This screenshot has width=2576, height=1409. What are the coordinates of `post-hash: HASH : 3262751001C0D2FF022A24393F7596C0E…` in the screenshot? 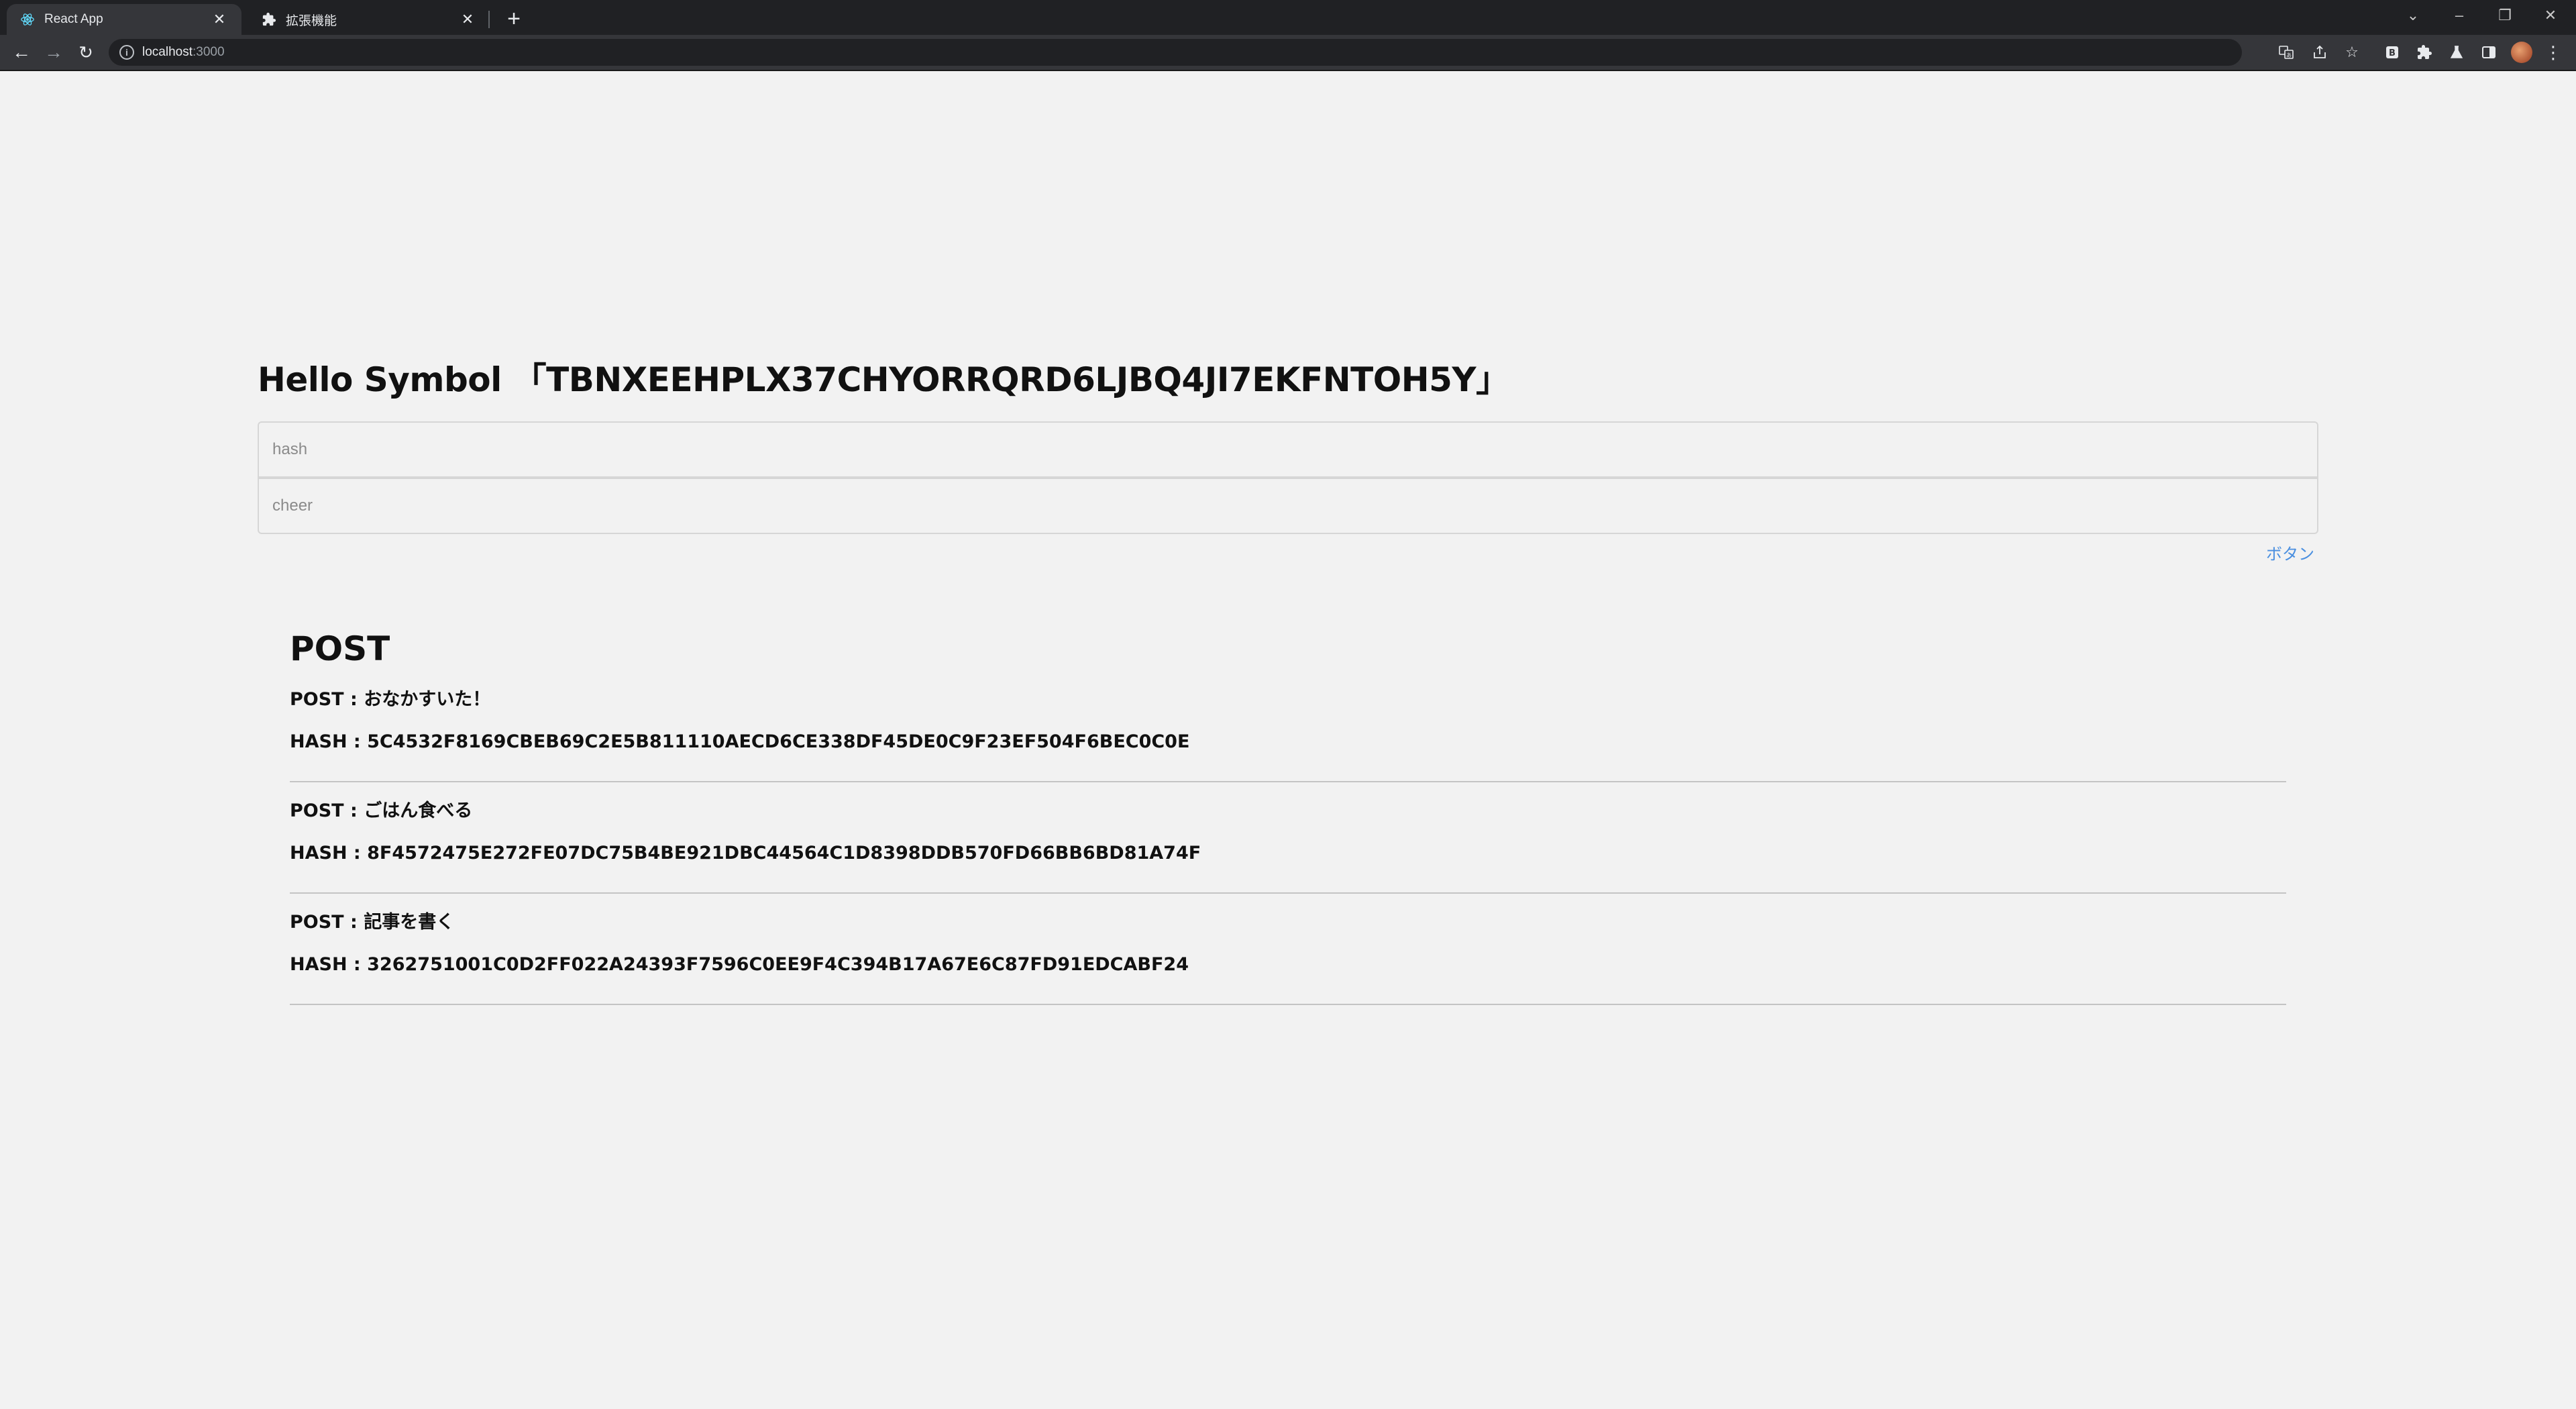 It's located at (739, 964).